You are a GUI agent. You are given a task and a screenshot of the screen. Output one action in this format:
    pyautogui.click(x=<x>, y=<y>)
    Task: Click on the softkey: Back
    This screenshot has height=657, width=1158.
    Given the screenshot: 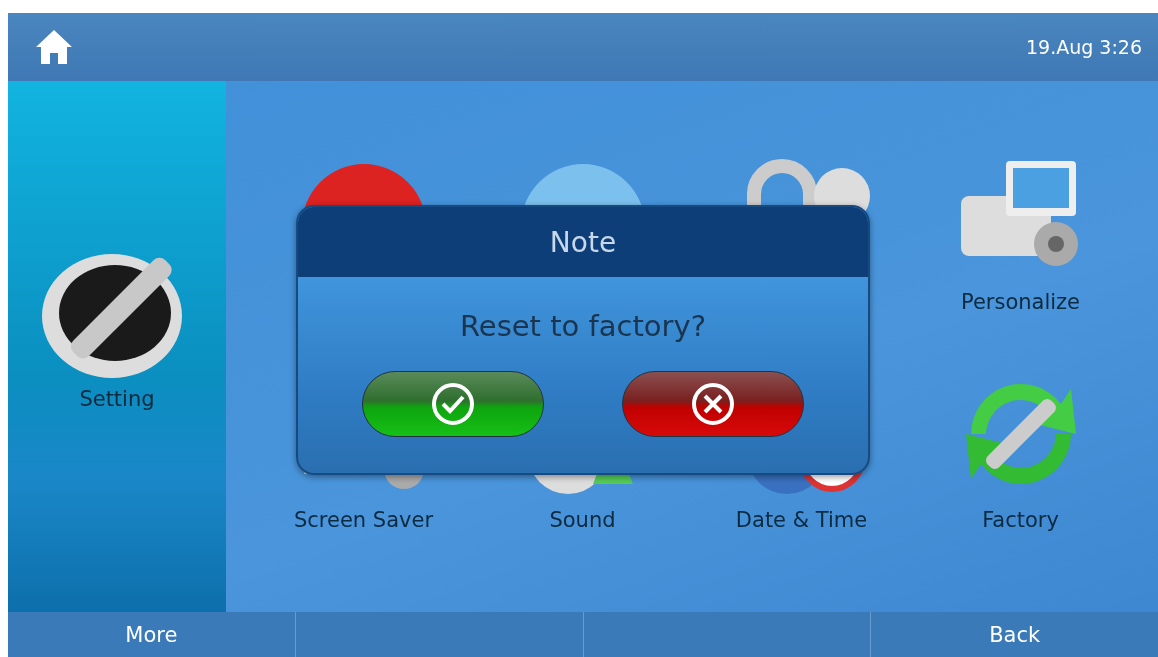 What is the action you would take?
    pyautogui.click(x=1014, y=634)
    